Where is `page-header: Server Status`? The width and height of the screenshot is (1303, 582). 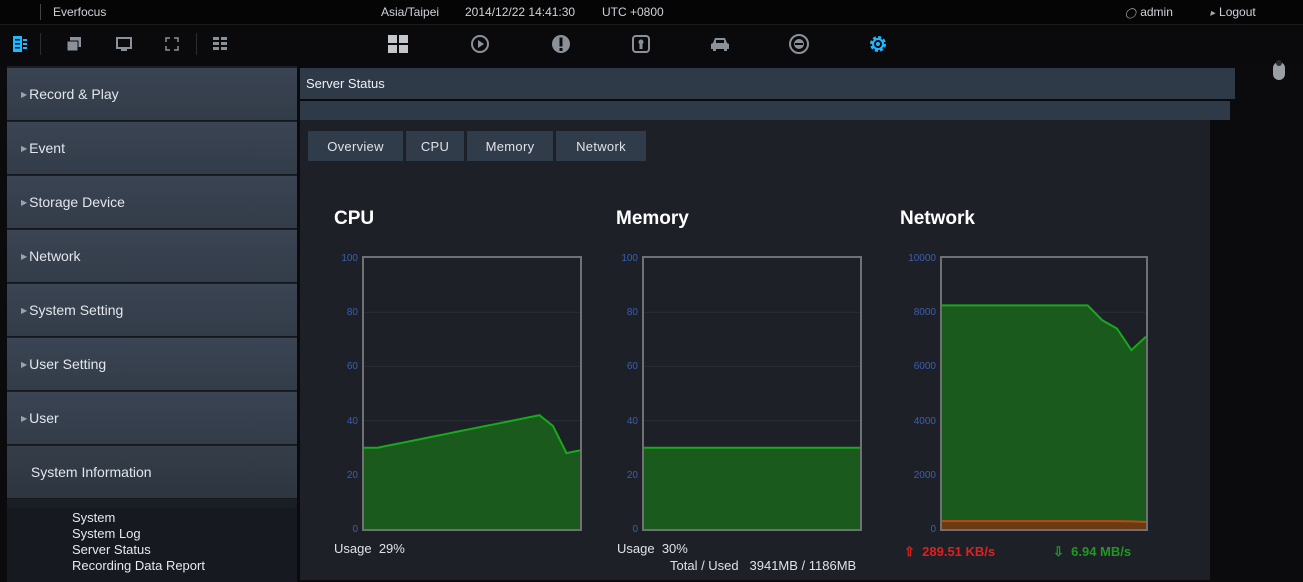 page-header: Server Status is located at coordinates (767, 83).